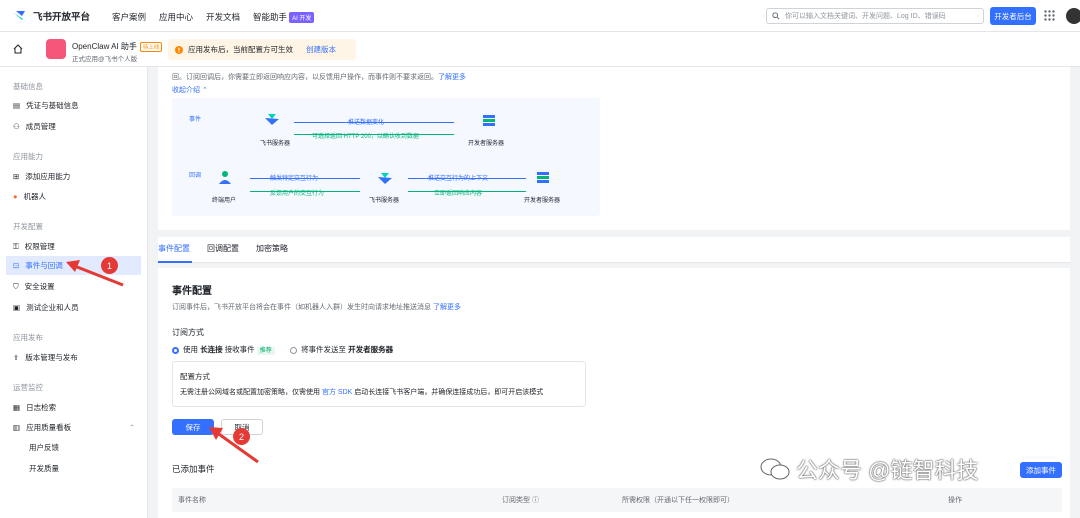  I want to click on watermark: 公众号 @链智科技, so click(869, 469).